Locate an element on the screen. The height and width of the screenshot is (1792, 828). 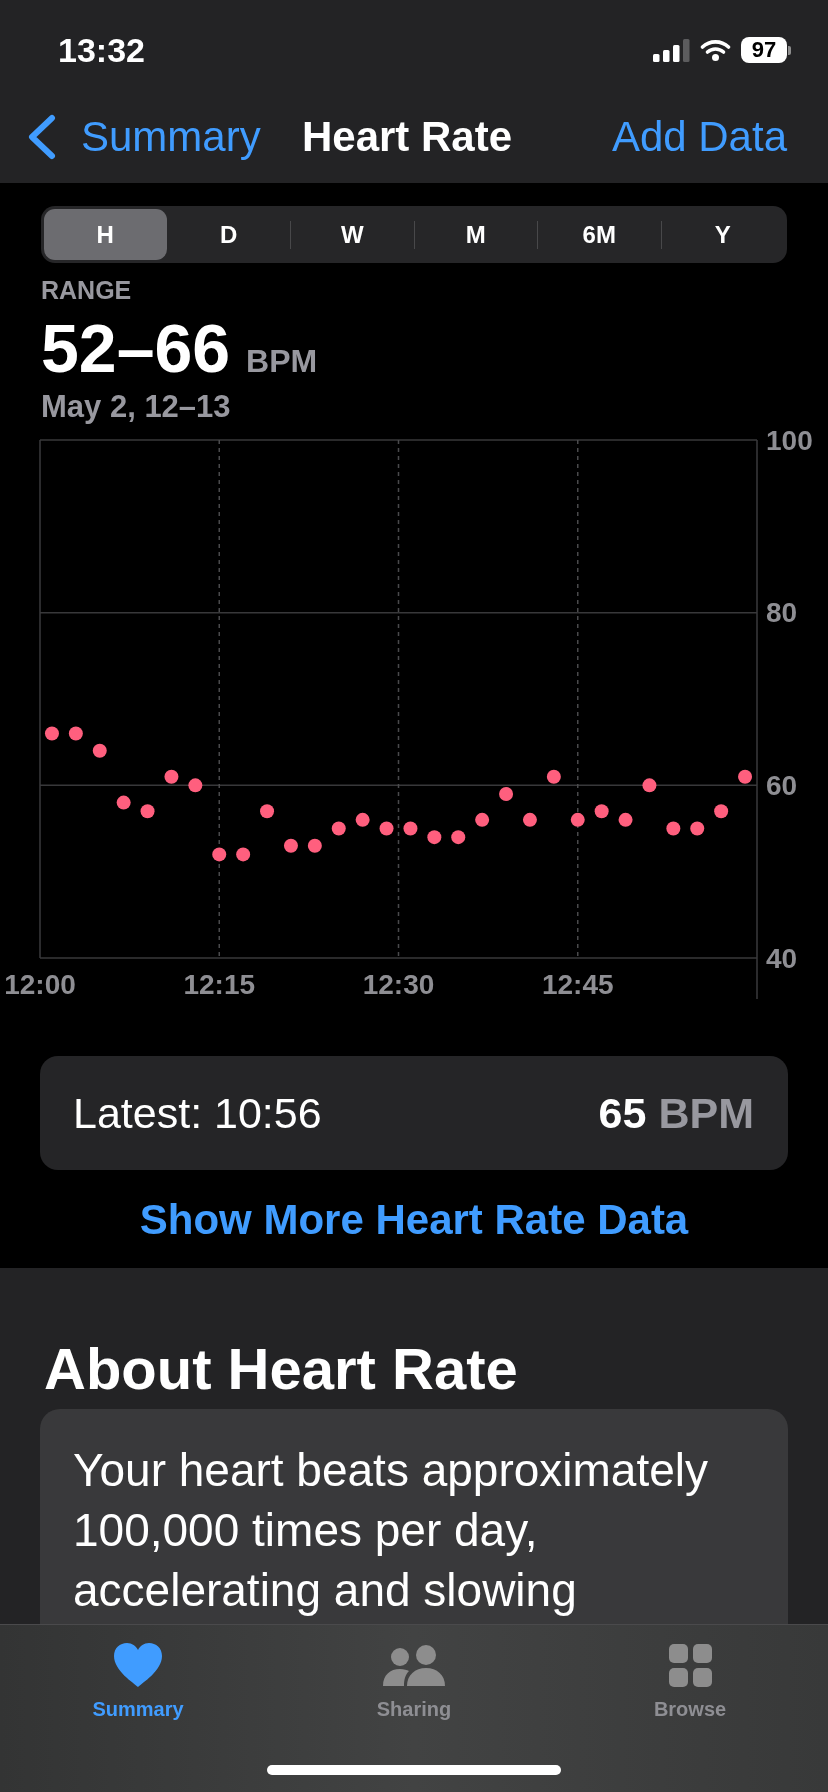
wifi-icon is located at coordinates (715, 50).